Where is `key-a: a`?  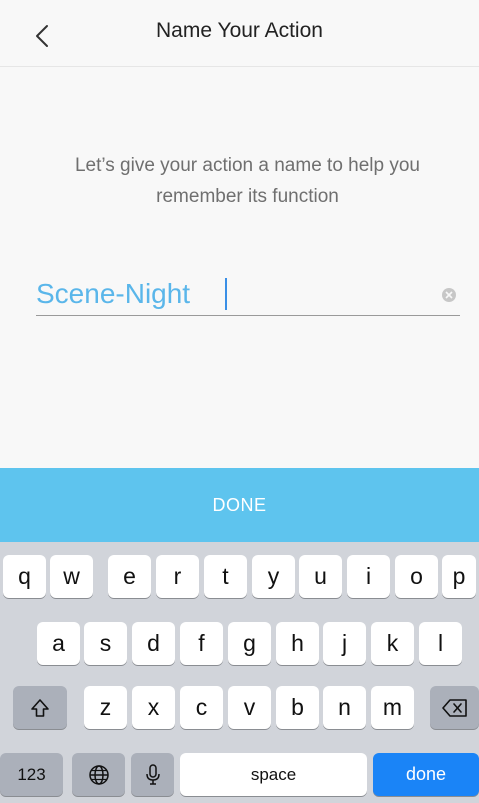
key-a: a is located at coordinates (58, 643).